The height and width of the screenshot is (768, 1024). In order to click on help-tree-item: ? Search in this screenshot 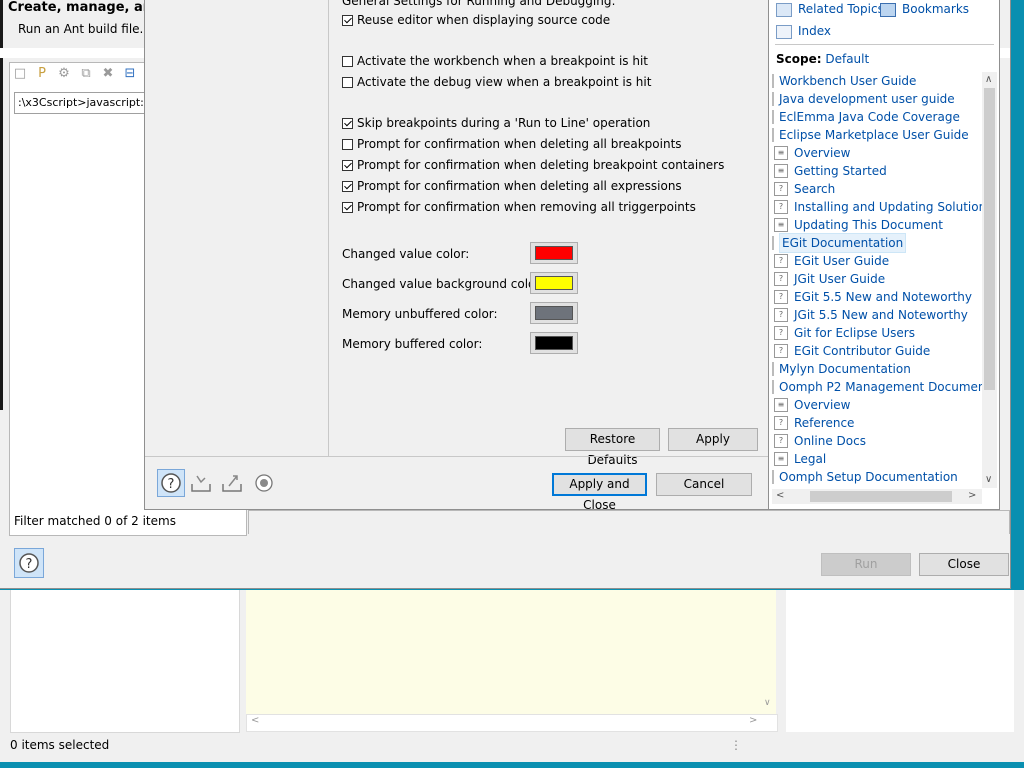, I will do `click(804, 189)`.